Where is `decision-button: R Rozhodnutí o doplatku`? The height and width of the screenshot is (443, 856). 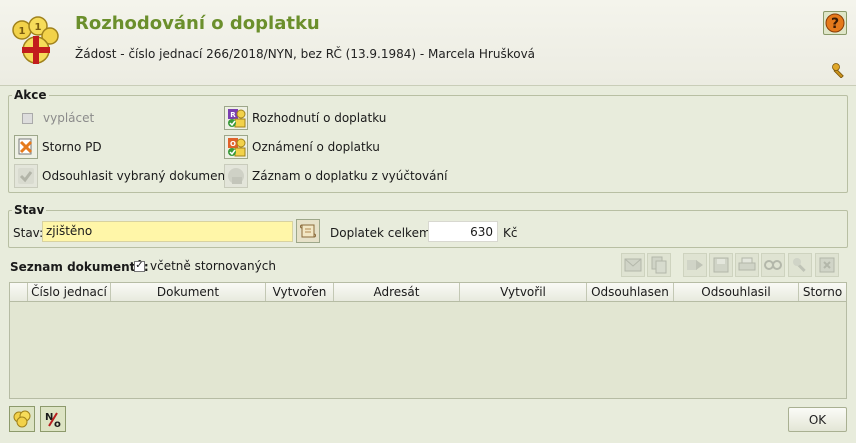
decision-button: R Rozhodnutí o doplatku is located at coordinates (305, 118).